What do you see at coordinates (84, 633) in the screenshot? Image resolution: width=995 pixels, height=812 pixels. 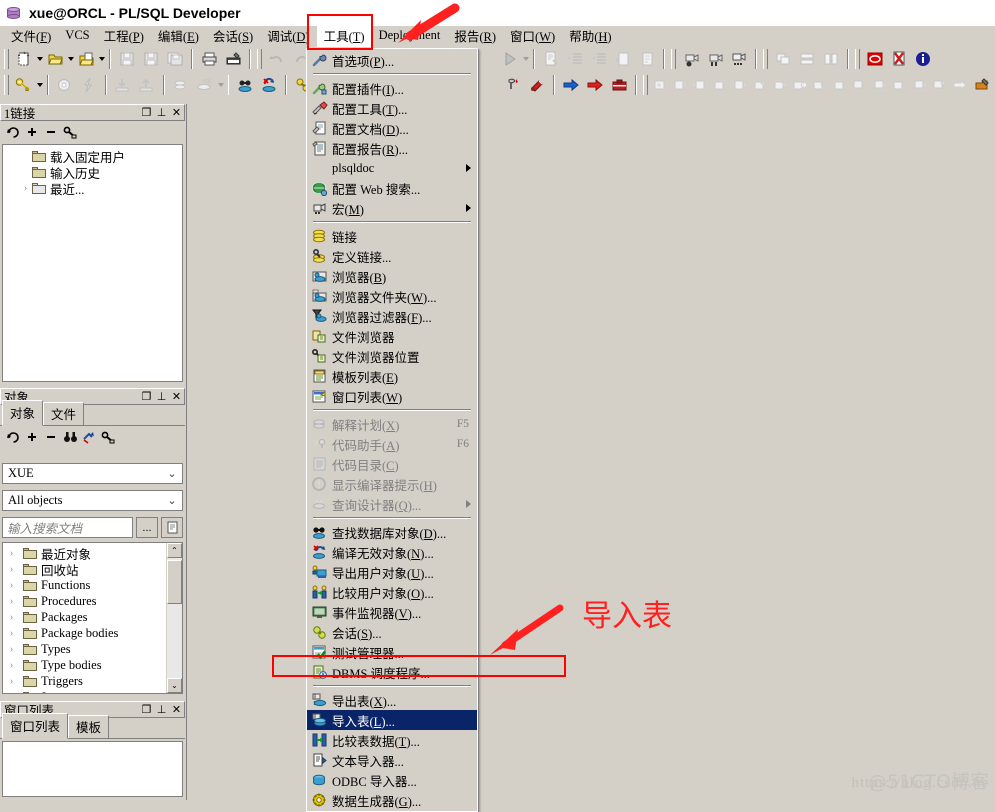 I see `tree-item: › Package bodies` at bounding box center [84, 633].